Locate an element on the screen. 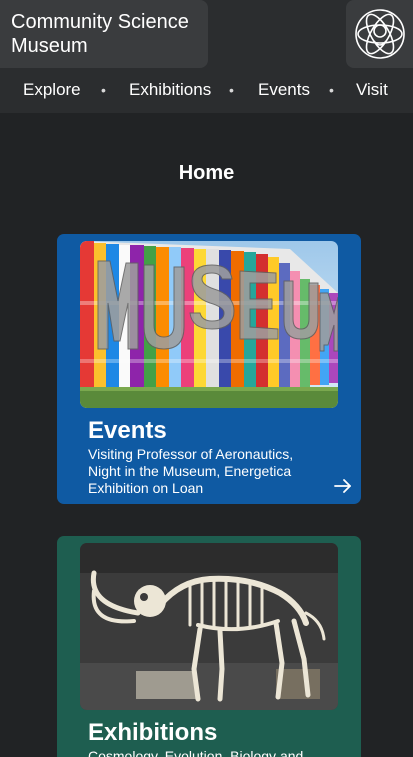 The image size is (413, 757). exhibitions-card-title: Exhibitions is located at coordinates (153, 732).